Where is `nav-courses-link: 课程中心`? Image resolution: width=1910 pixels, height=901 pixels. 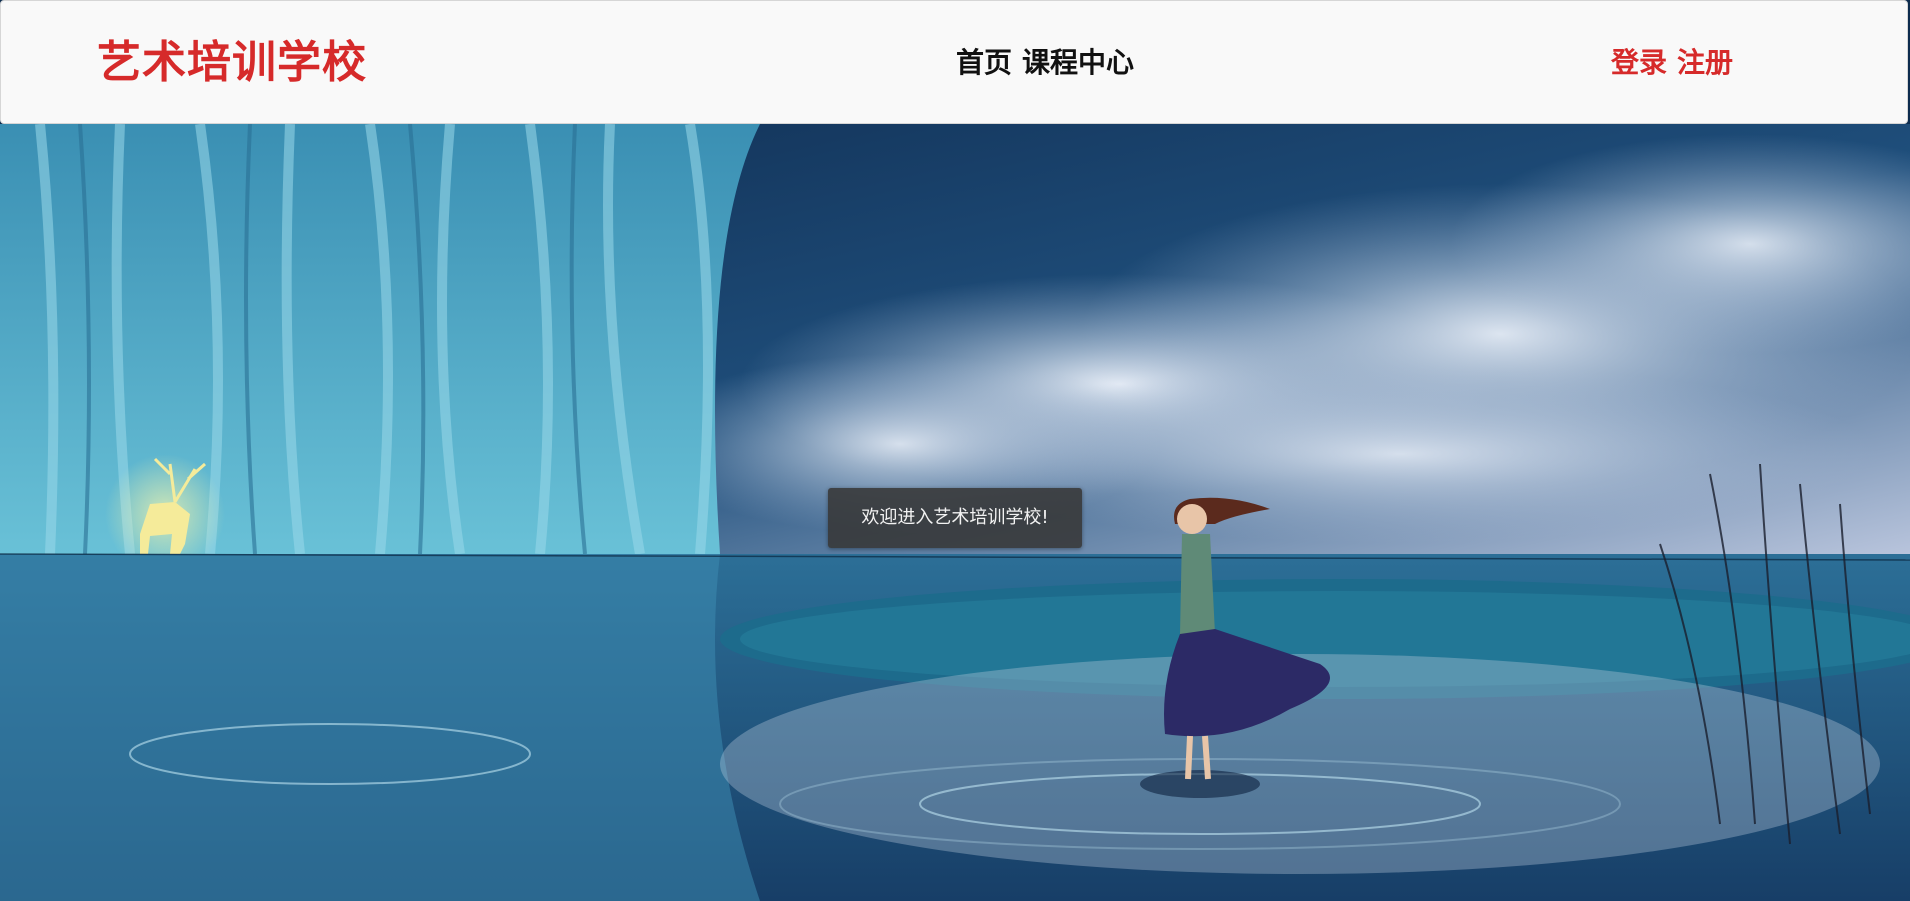
nav-courses-link: 课程中心 is located at coordinates (1078, 62).